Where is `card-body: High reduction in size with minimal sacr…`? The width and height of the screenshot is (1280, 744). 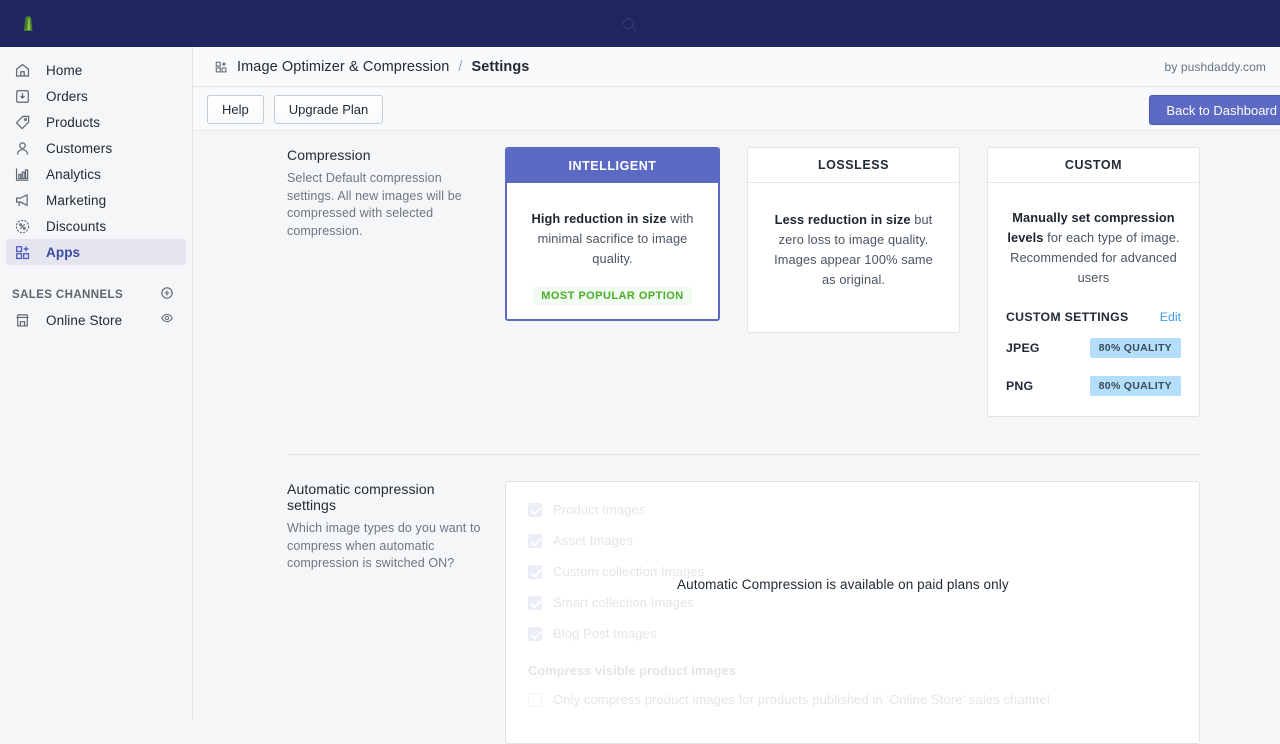 card-body: High reduction in size with minimal sacr… is located at coordinates (612, 251).